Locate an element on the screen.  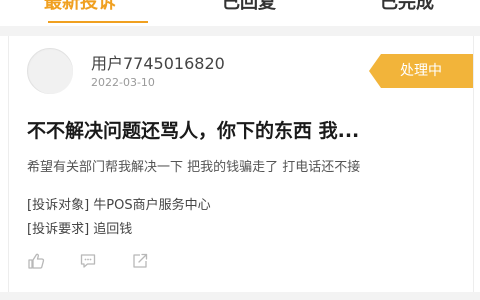
action-bar is located at coordinates (127, 263).